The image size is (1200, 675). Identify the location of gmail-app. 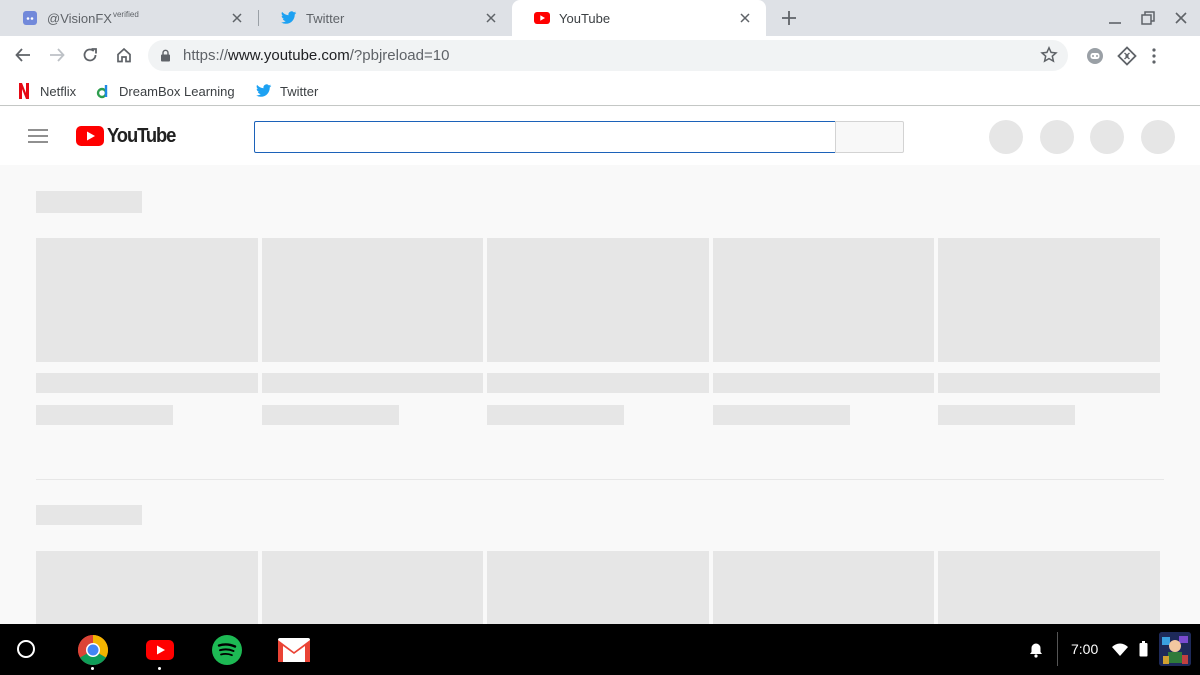
(294, 650).